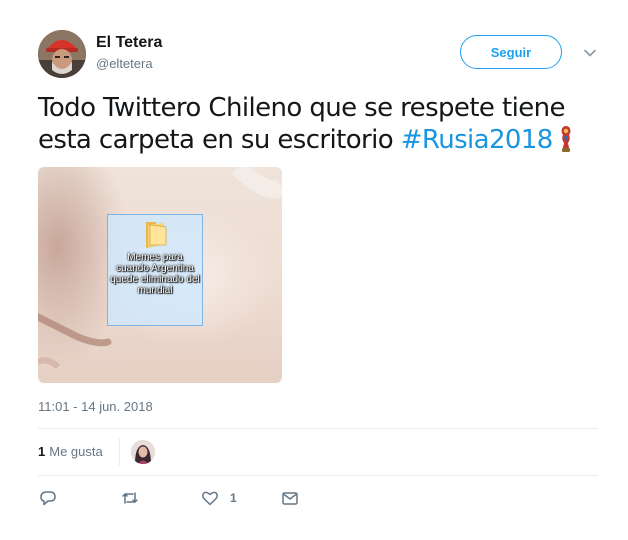  What do you see at coordinates (119, 452) in the screenshot?
I see `stat-separator` at bounding box center [119, 452].